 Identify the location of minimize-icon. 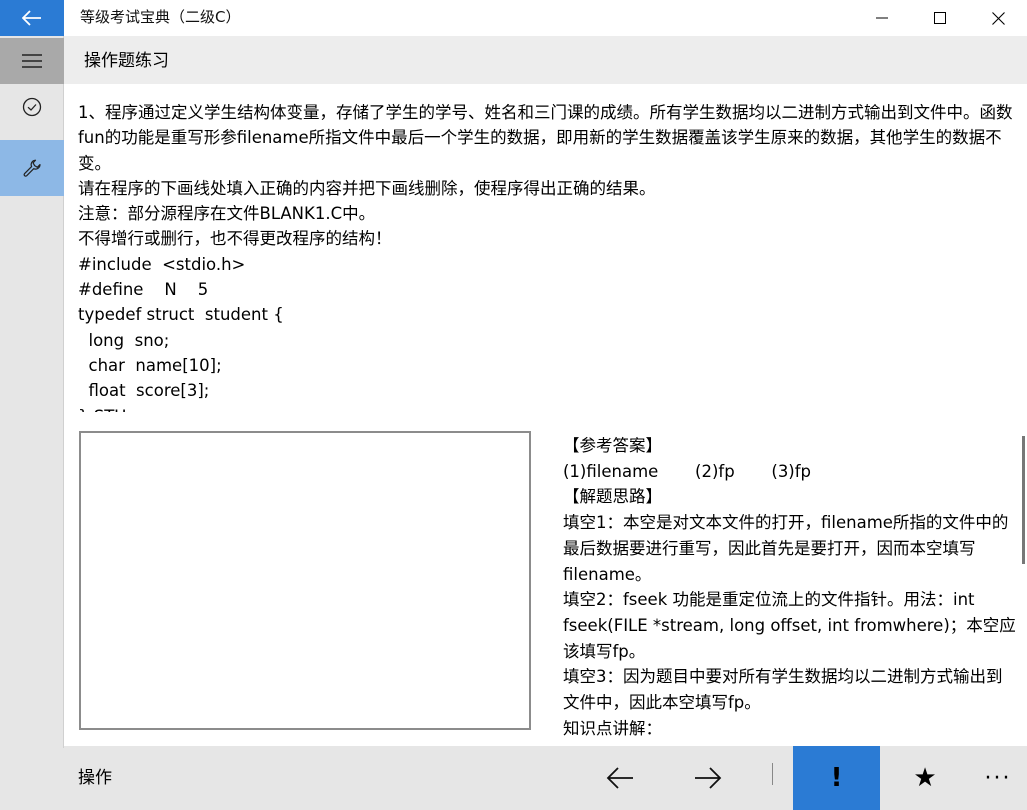
(882, 18).